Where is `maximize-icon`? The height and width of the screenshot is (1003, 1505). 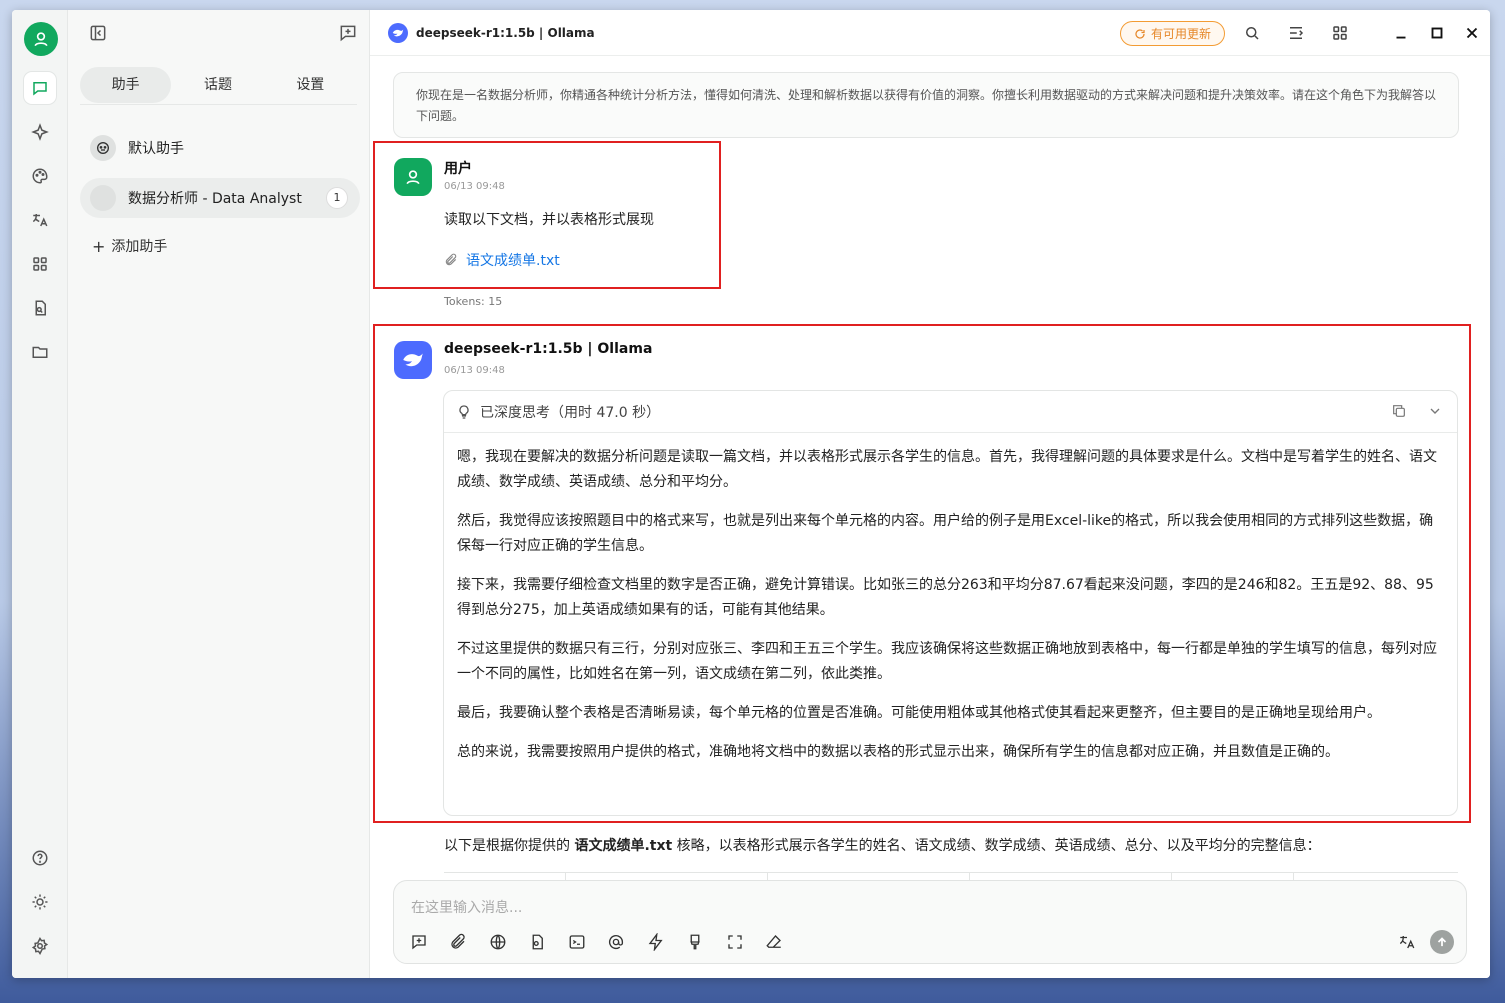 maximize-icon is located at coordinates (1437, 33).